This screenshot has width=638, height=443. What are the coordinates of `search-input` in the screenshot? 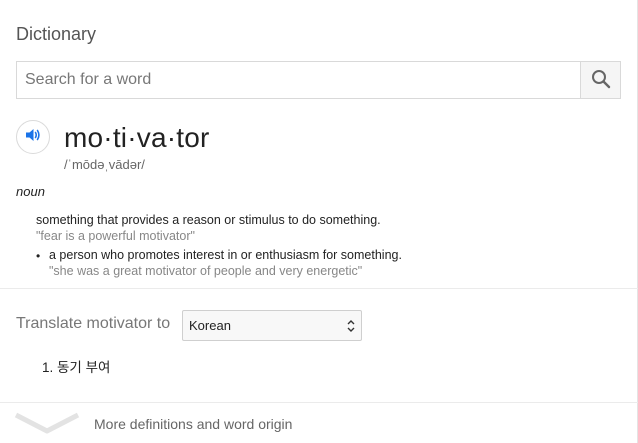 It's located at (298, 80).